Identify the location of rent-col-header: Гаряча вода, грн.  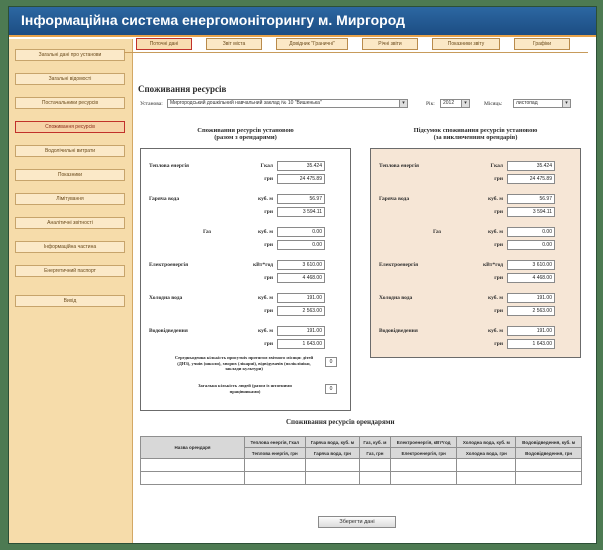
(332, 453).